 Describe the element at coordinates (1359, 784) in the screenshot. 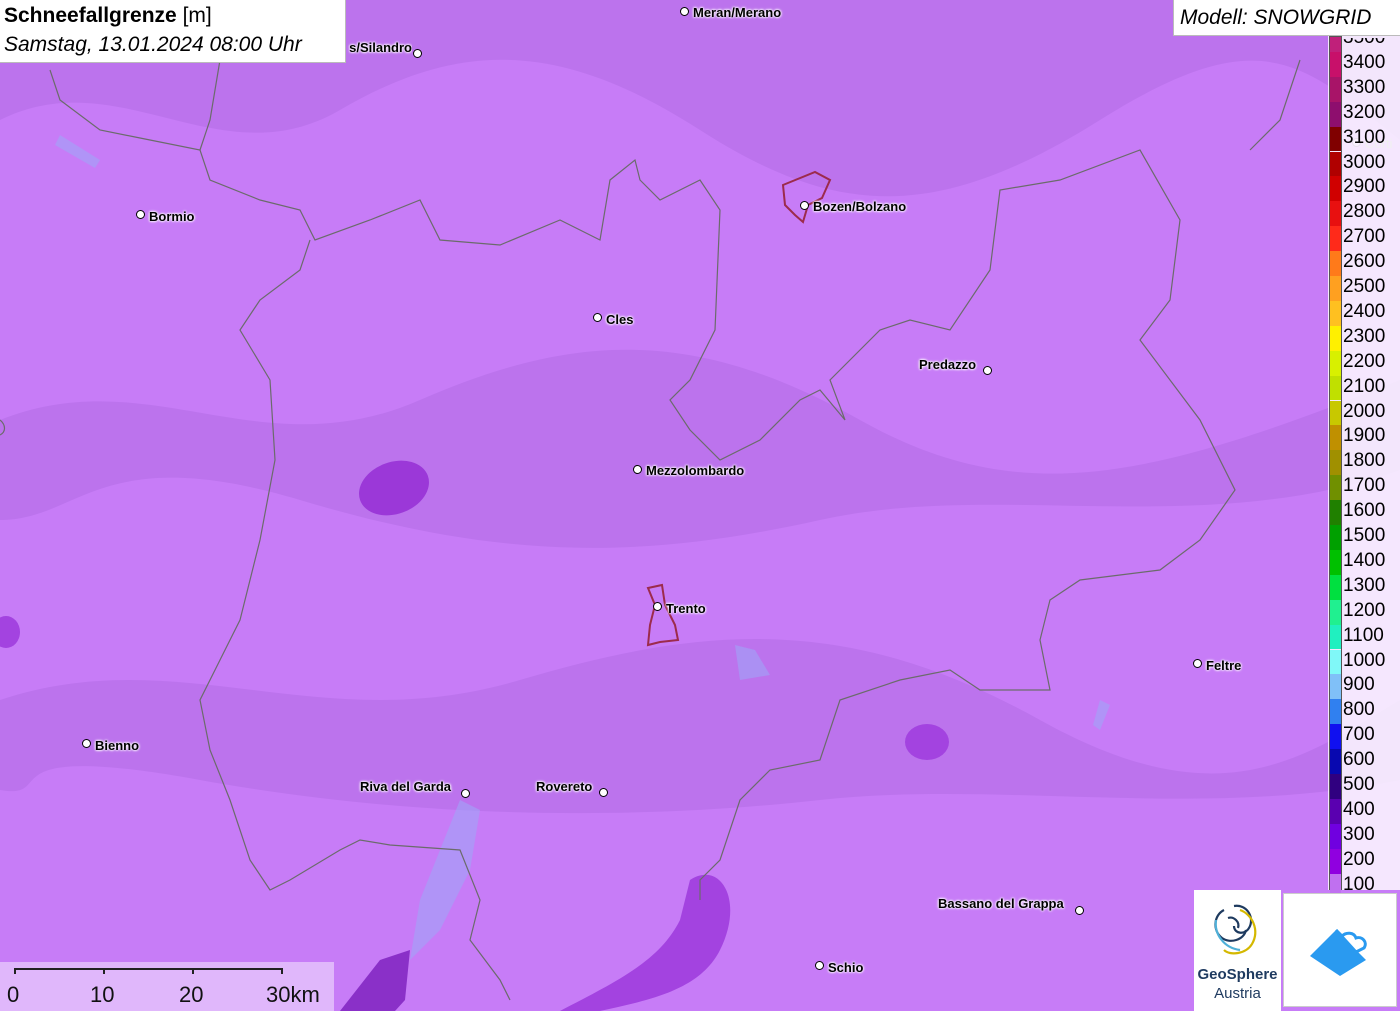

I see `legend-label: 500` at that location.